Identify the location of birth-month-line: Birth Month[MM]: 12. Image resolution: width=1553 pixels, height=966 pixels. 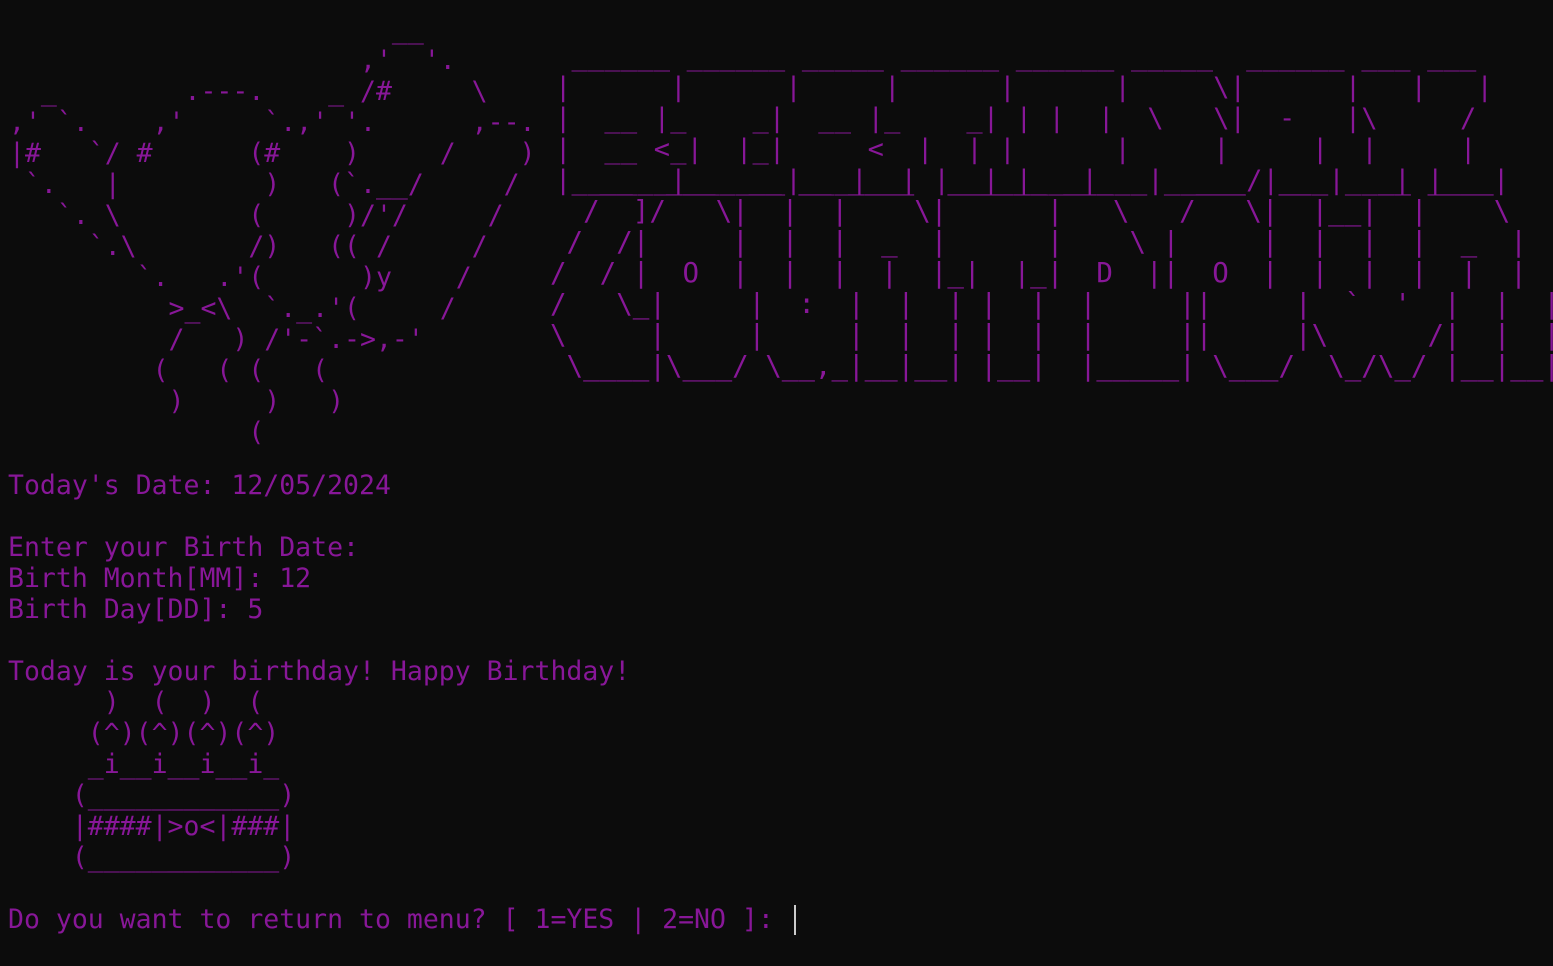
(160, 578).